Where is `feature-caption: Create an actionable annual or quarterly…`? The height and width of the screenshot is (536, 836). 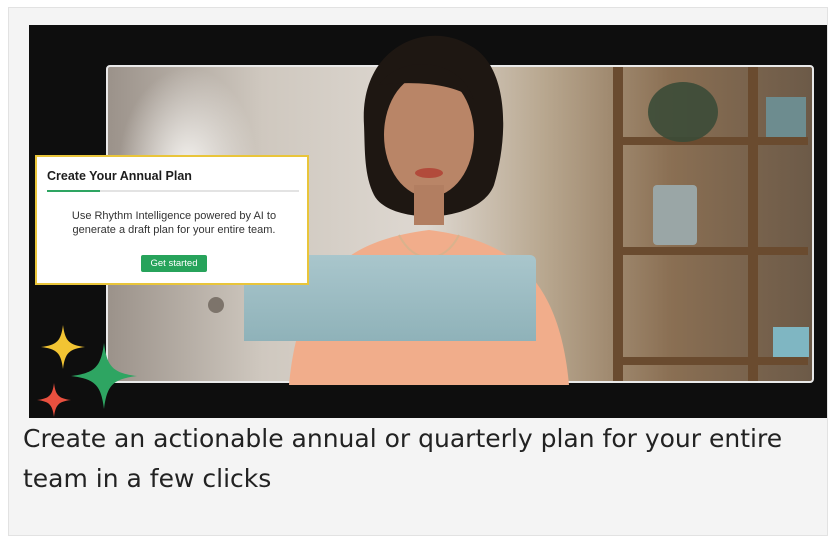
feature-caption: Create an actionable annual or quarterly… is located at coordinates (403, 458).